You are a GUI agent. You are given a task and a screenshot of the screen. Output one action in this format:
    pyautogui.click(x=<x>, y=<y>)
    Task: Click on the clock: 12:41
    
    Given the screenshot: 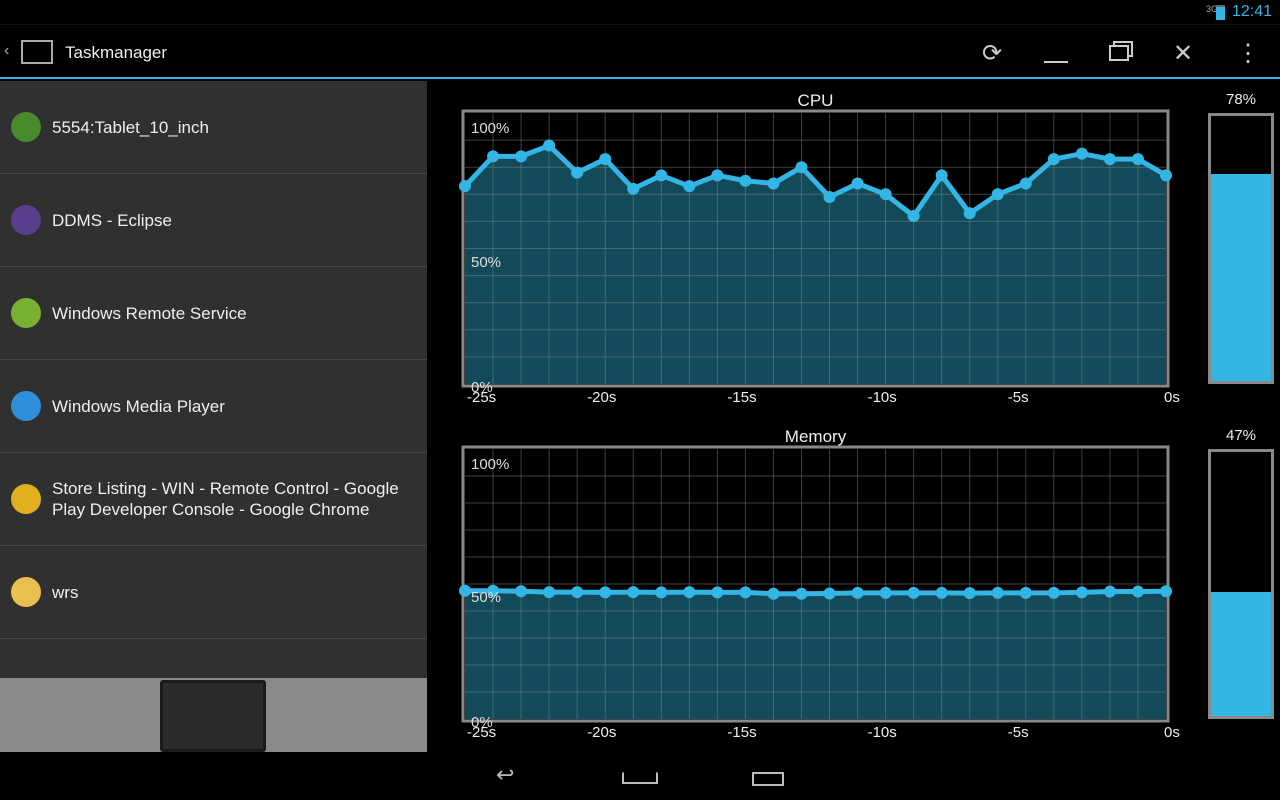 What is the action you would take?
    pyautogui.click(x=1251, y=11)
    